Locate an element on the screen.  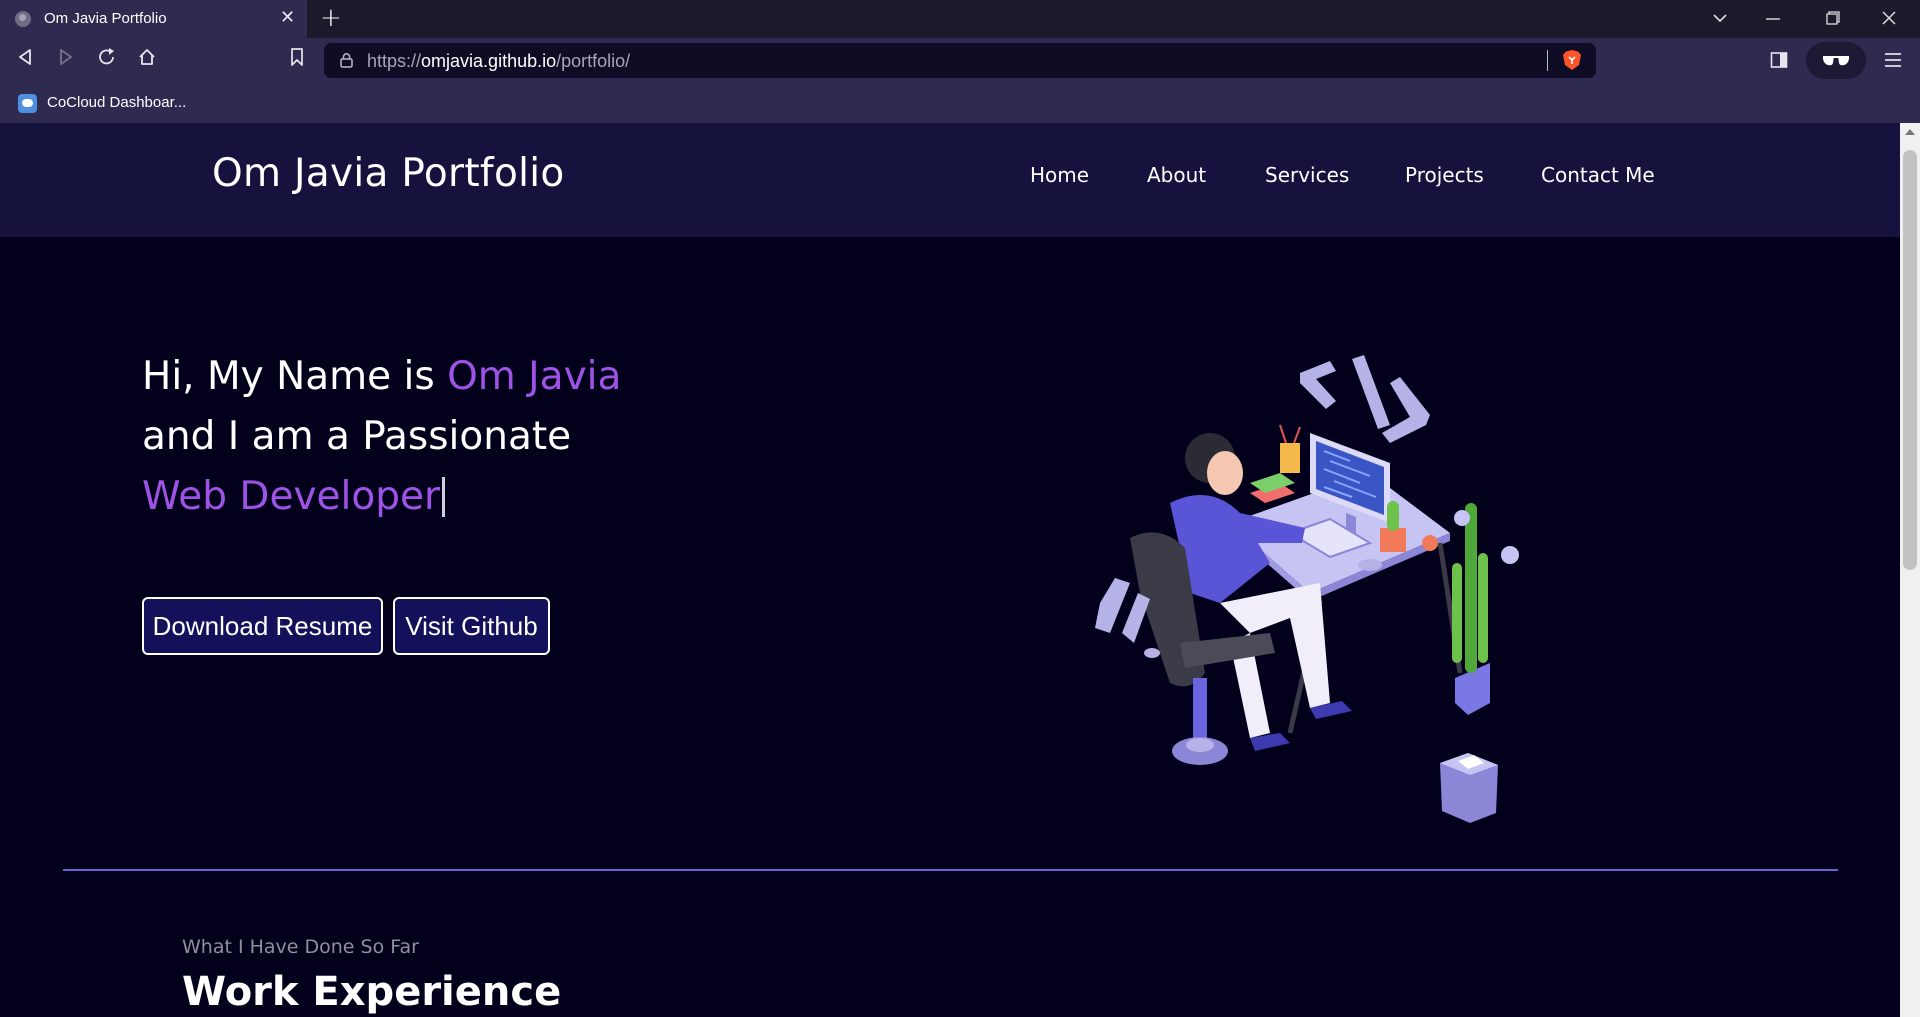
home-icon is located at coordinates (150, 60).